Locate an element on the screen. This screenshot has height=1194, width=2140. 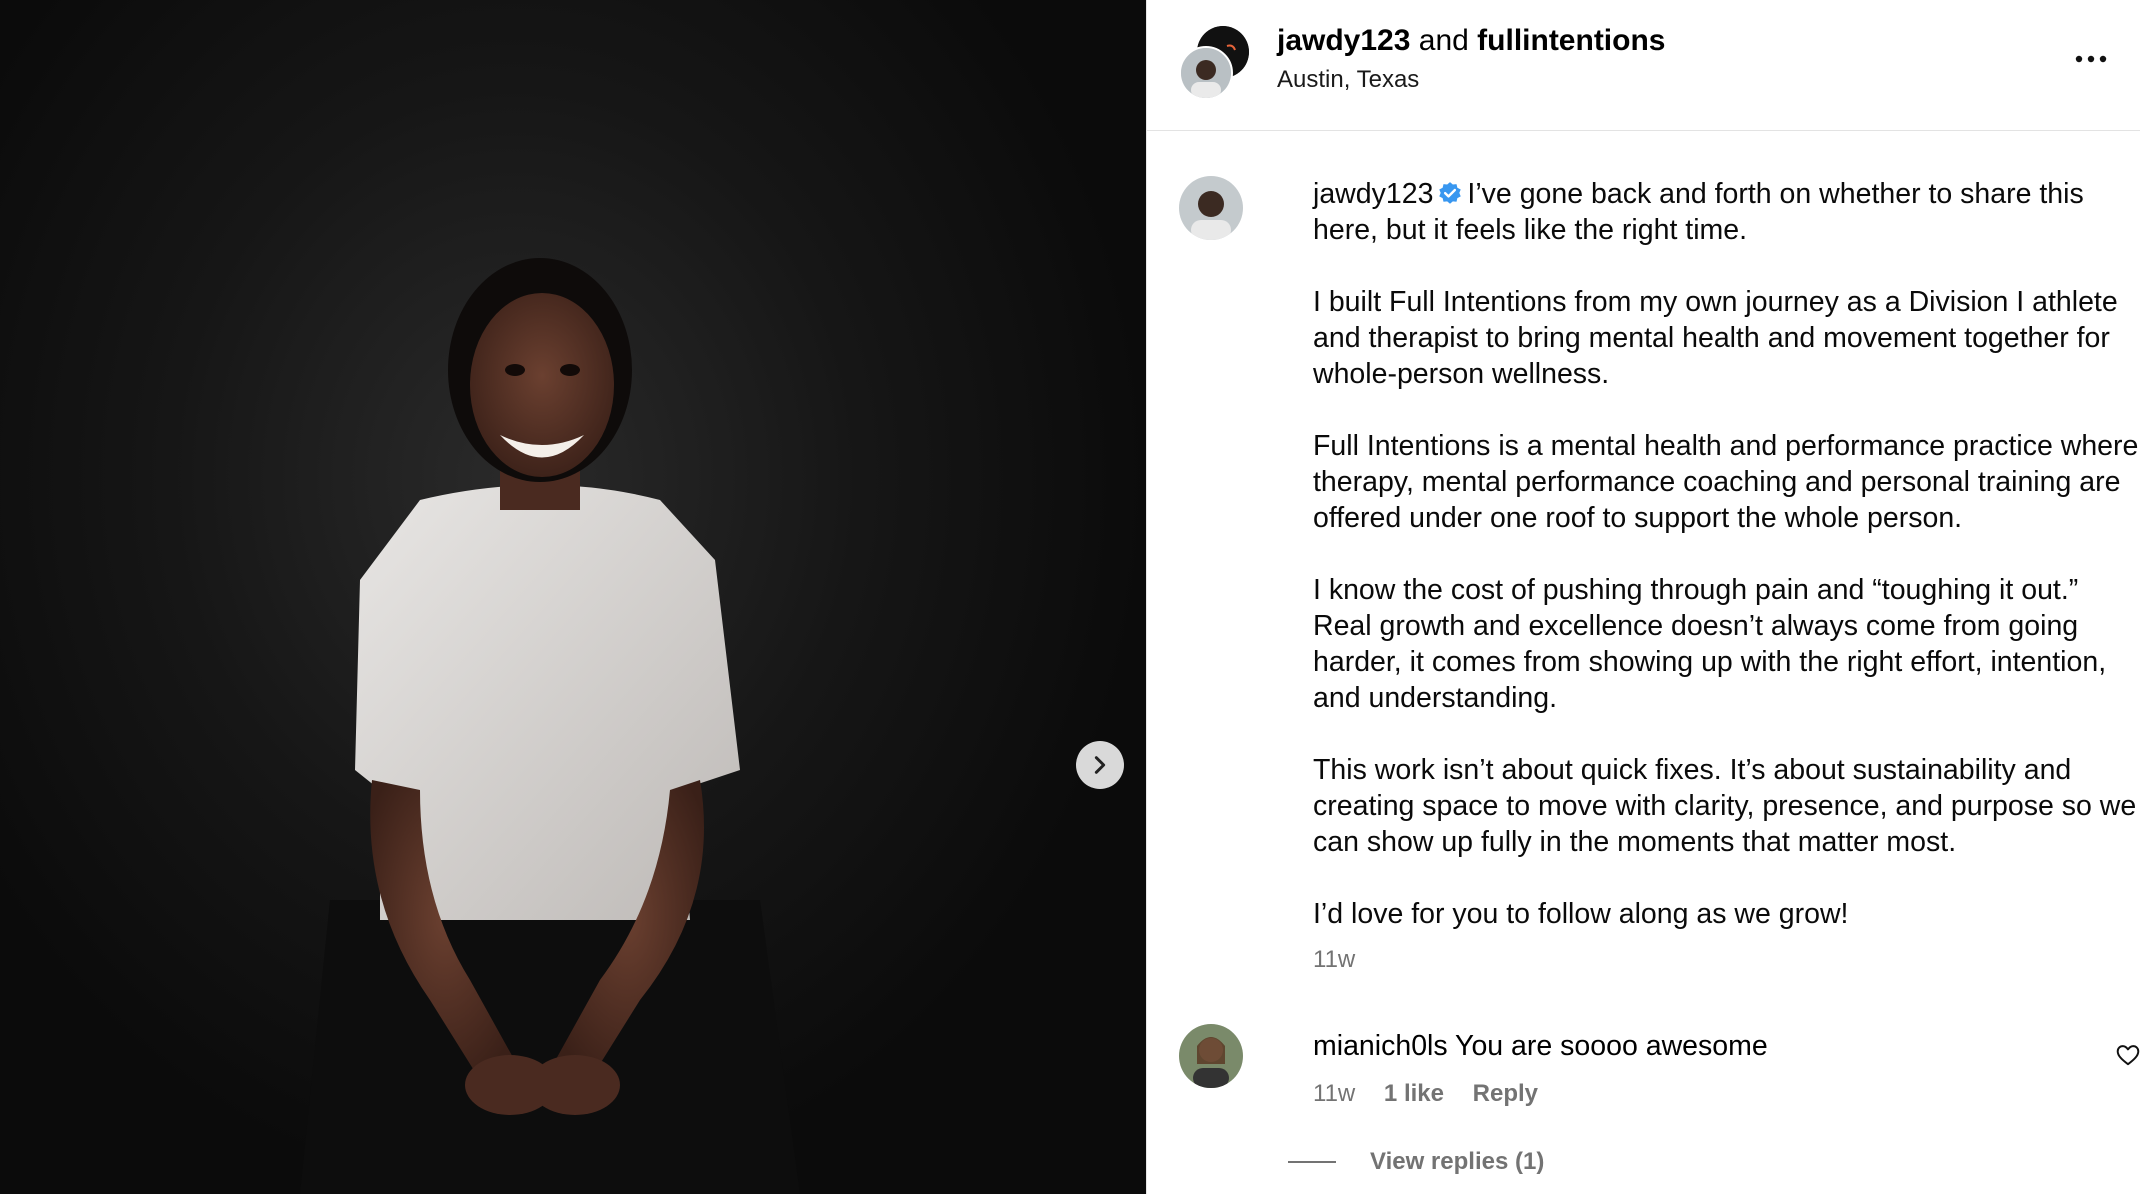
more-horizontal-icon is located at coordinates (2091, 59).